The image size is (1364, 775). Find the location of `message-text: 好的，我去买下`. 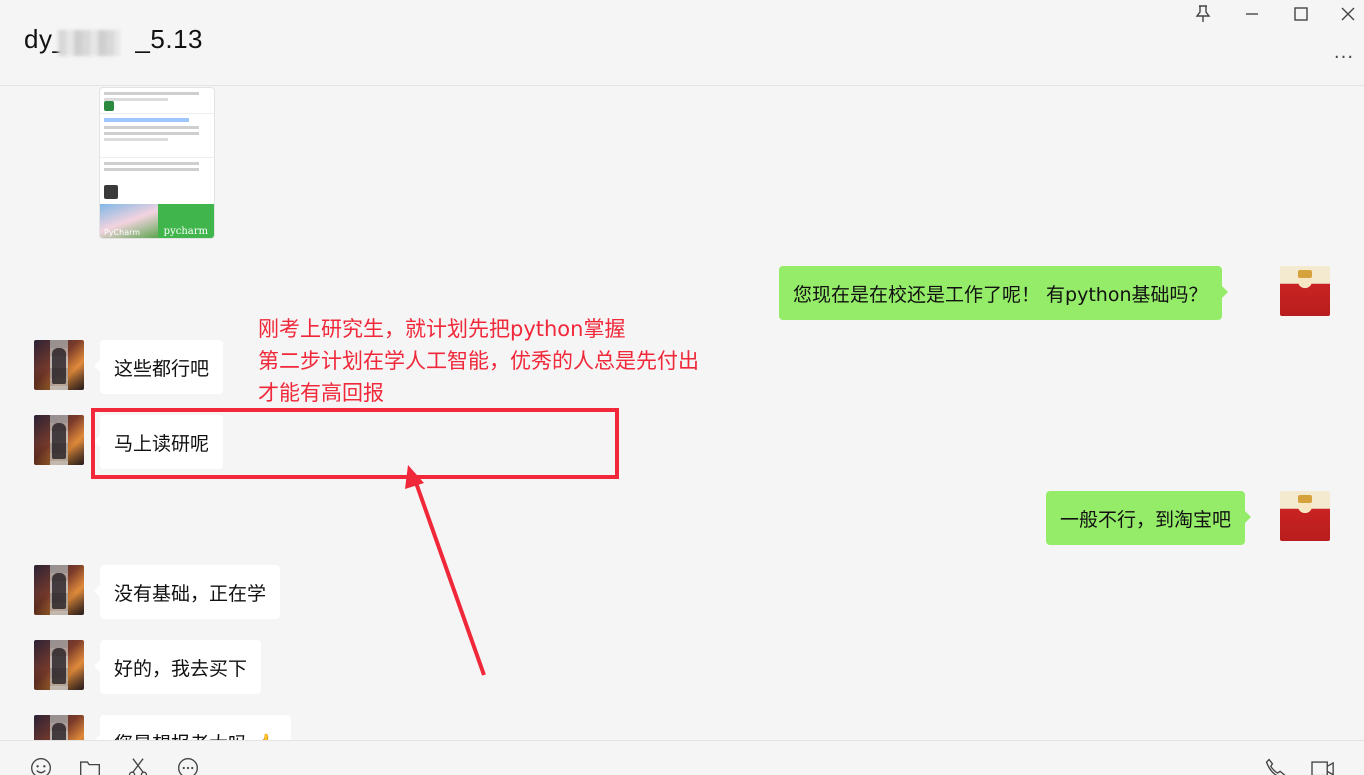

message-text: 好的，我去买下 is located at coordinates (181, 668).